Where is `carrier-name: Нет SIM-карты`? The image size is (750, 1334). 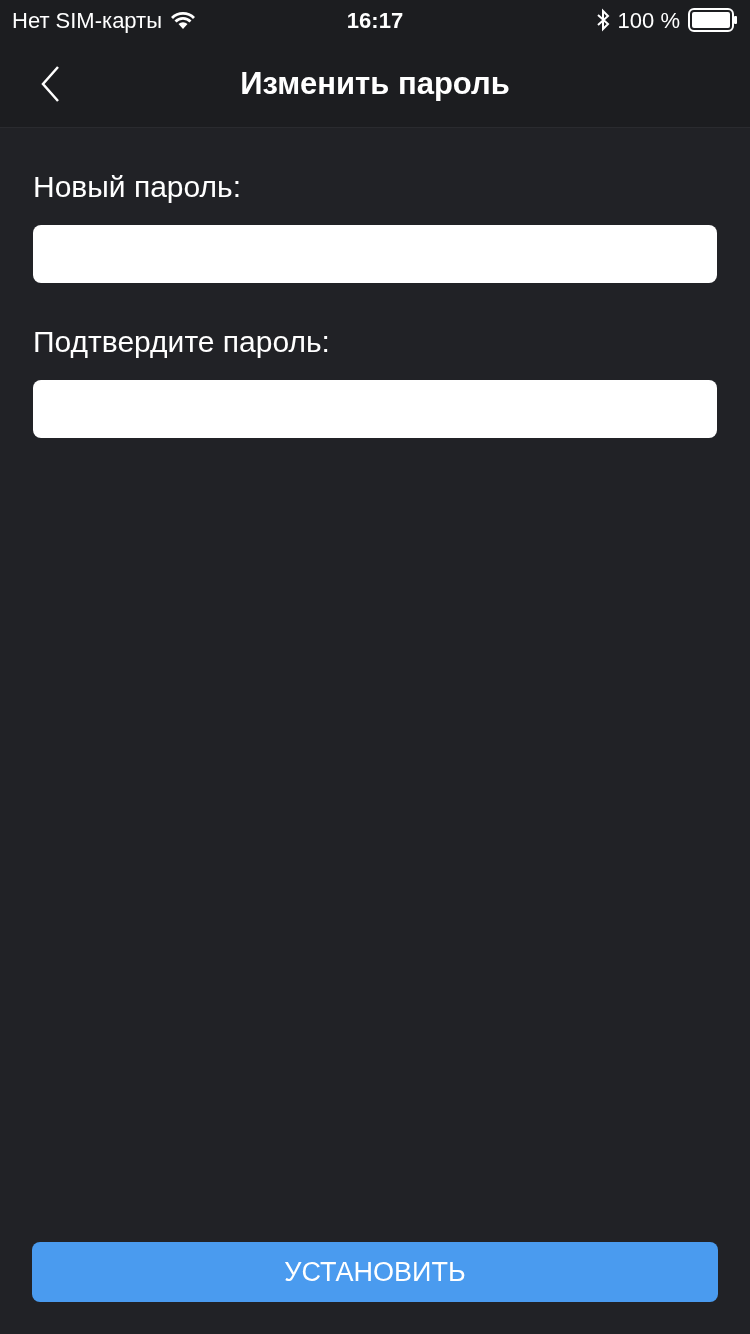
carrier-name: Нет SIM-карты is located at coordinates (87, 20).